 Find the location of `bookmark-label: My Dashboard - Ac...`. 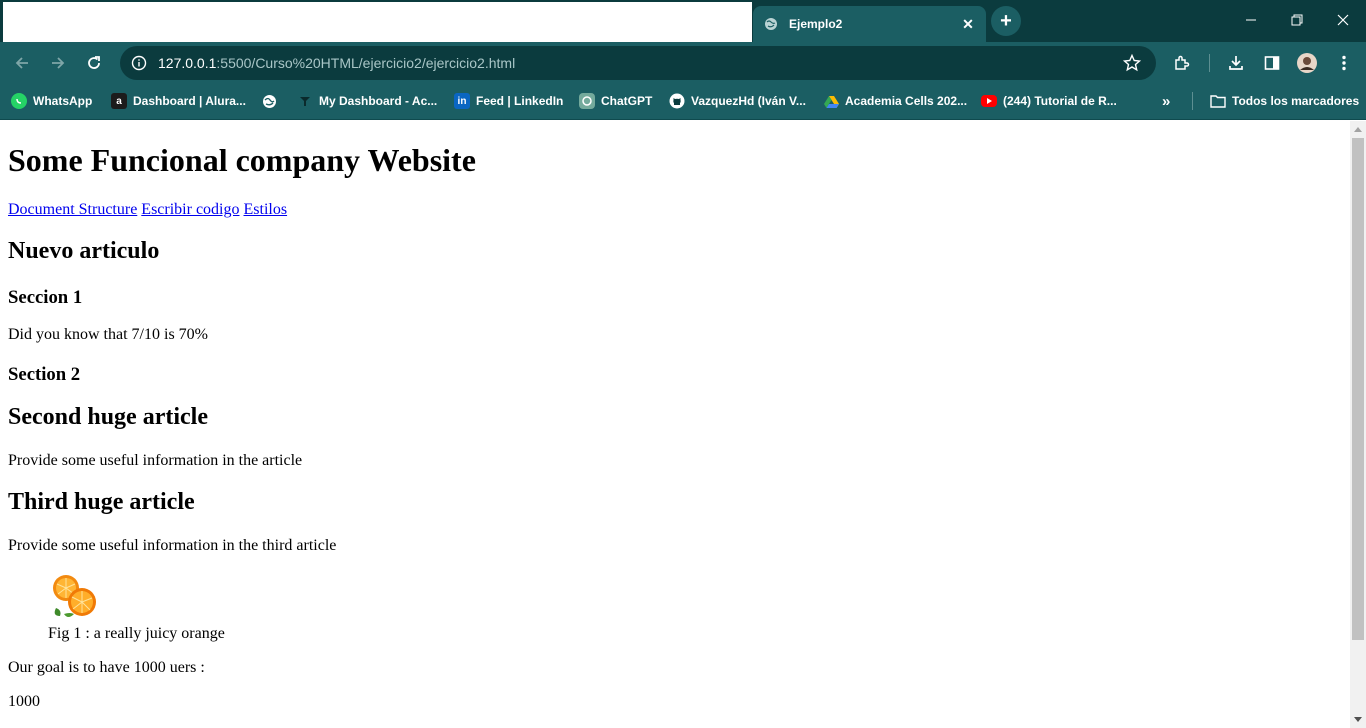

bookmark-label: My Dashboard - Ac... is located at coordinates (378, 101).